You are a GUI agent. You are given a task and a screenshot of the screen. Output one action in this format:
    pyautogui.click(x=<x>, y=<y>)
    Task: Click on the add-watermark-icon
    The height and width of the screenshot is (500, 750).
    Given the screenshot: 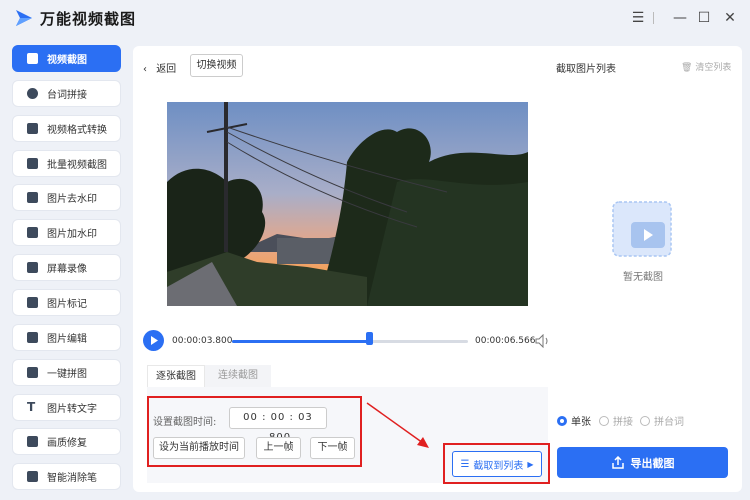 What is the action you would take?
    pyautogui.click(x=32, y=232)
    